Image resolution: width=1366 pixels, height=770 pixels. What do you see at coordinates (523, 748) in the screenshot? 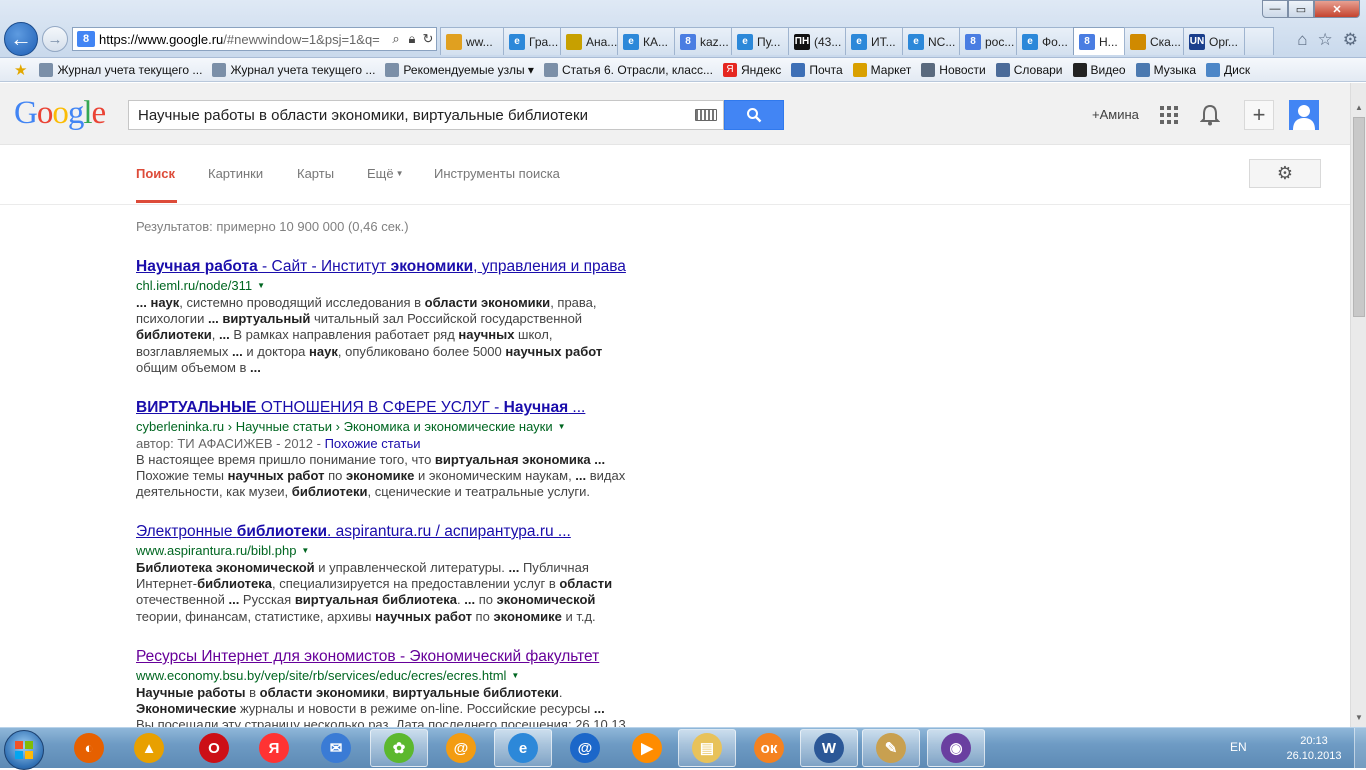
I see `taskbar-app-internet-explorer: e` at bounding box center [523, 748].